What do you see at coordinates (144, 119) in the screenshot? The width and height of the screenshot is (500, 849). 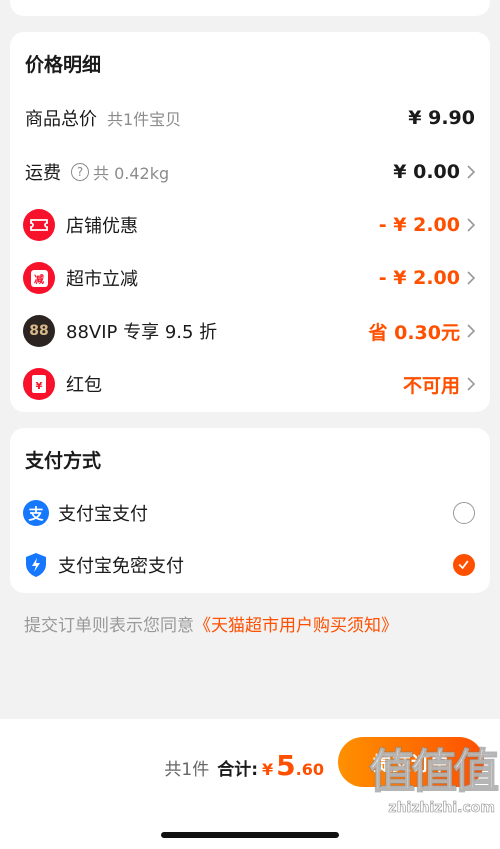 I see `goods-count: 共1件宝贝` at bounding box center [144, 119].